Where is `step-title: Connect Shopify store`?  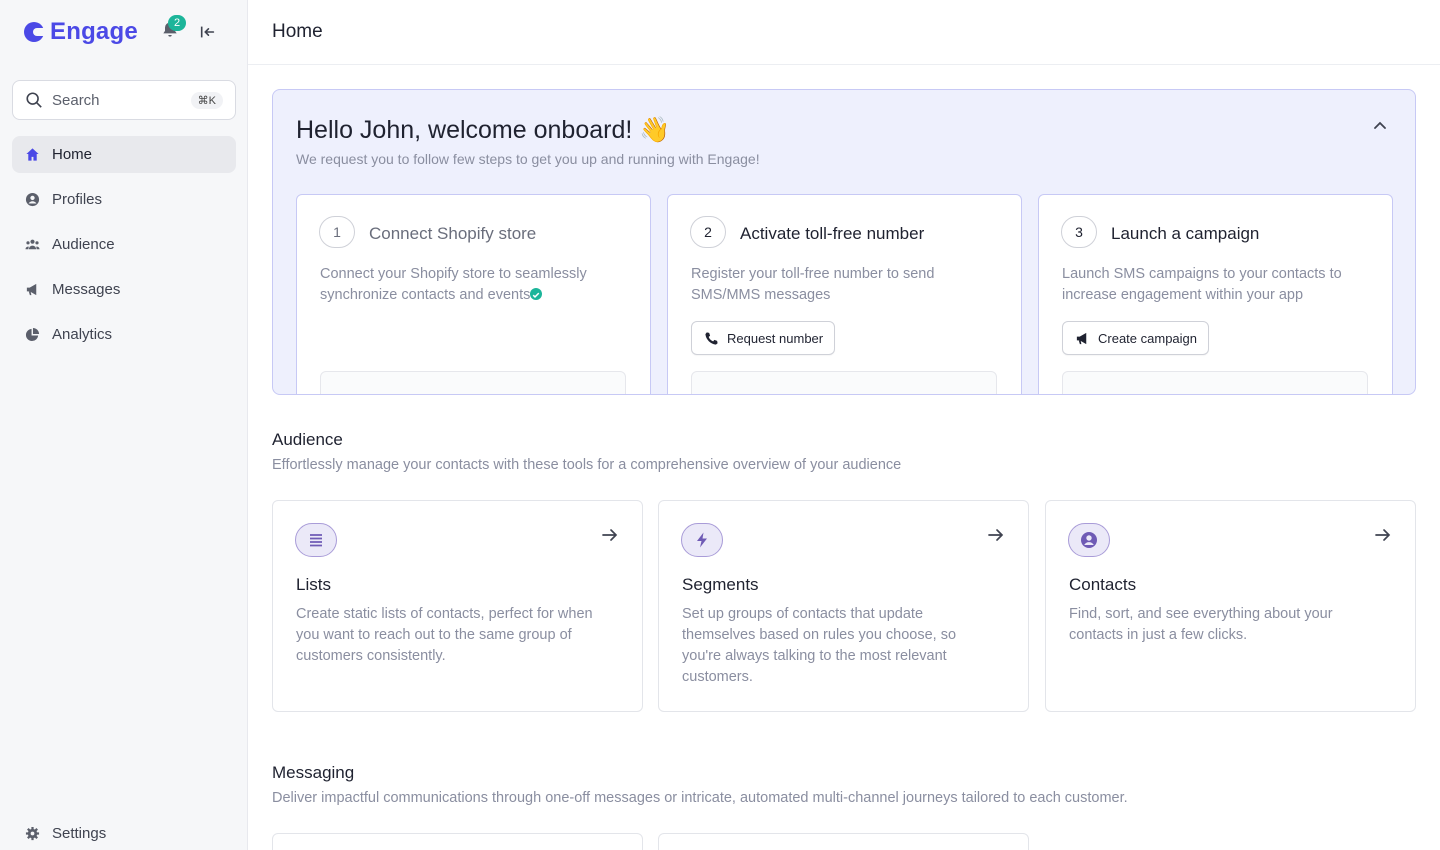
step-title: Connect Shopify store is located at coordinates (453, 233).